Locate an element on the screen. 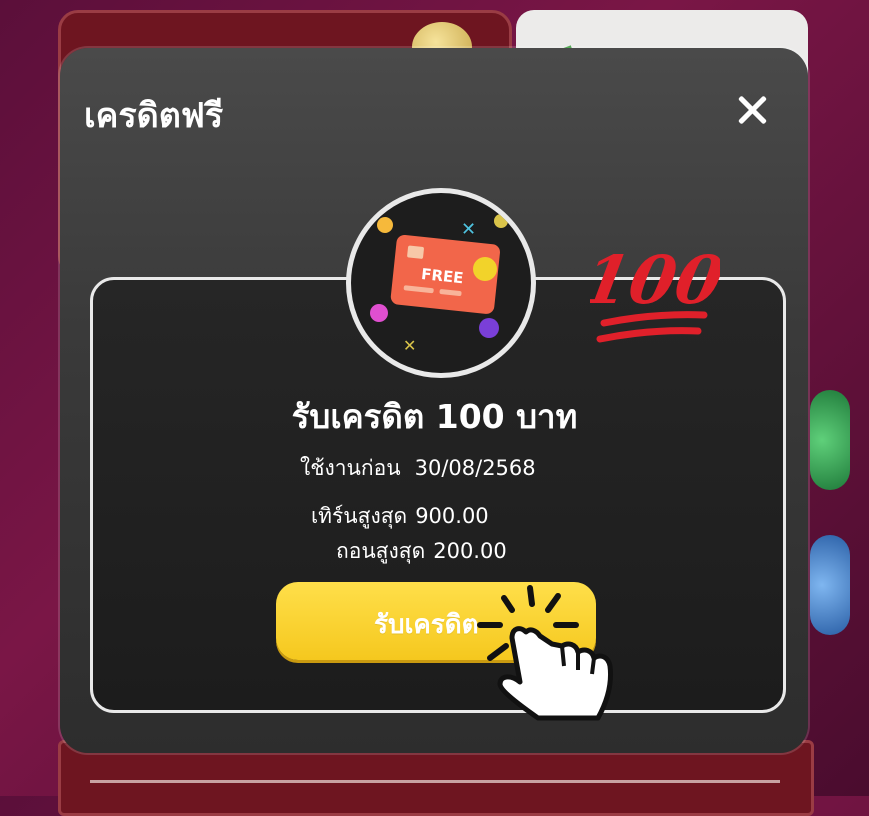 This screenshot has height=816, width=869. close-icon is located at coordinates (752, 110).